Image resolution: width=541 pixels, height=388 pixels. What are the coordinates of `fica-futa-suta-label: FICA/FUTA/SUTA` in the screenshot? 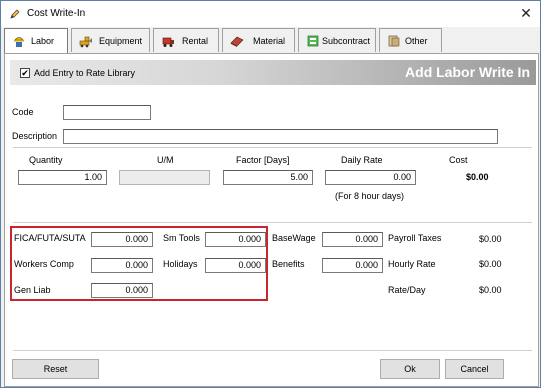 It's located at (50, 238).